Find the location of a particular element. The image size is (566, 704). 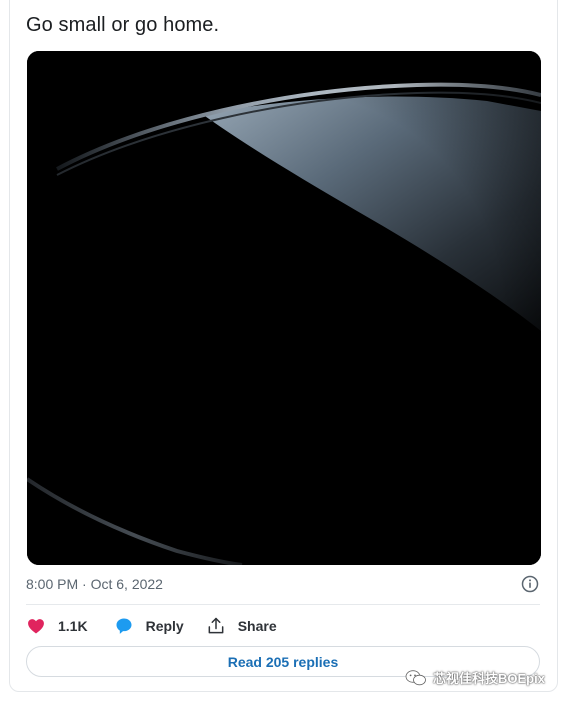

like-button: 1.1K is located at coordinates (57, 626).